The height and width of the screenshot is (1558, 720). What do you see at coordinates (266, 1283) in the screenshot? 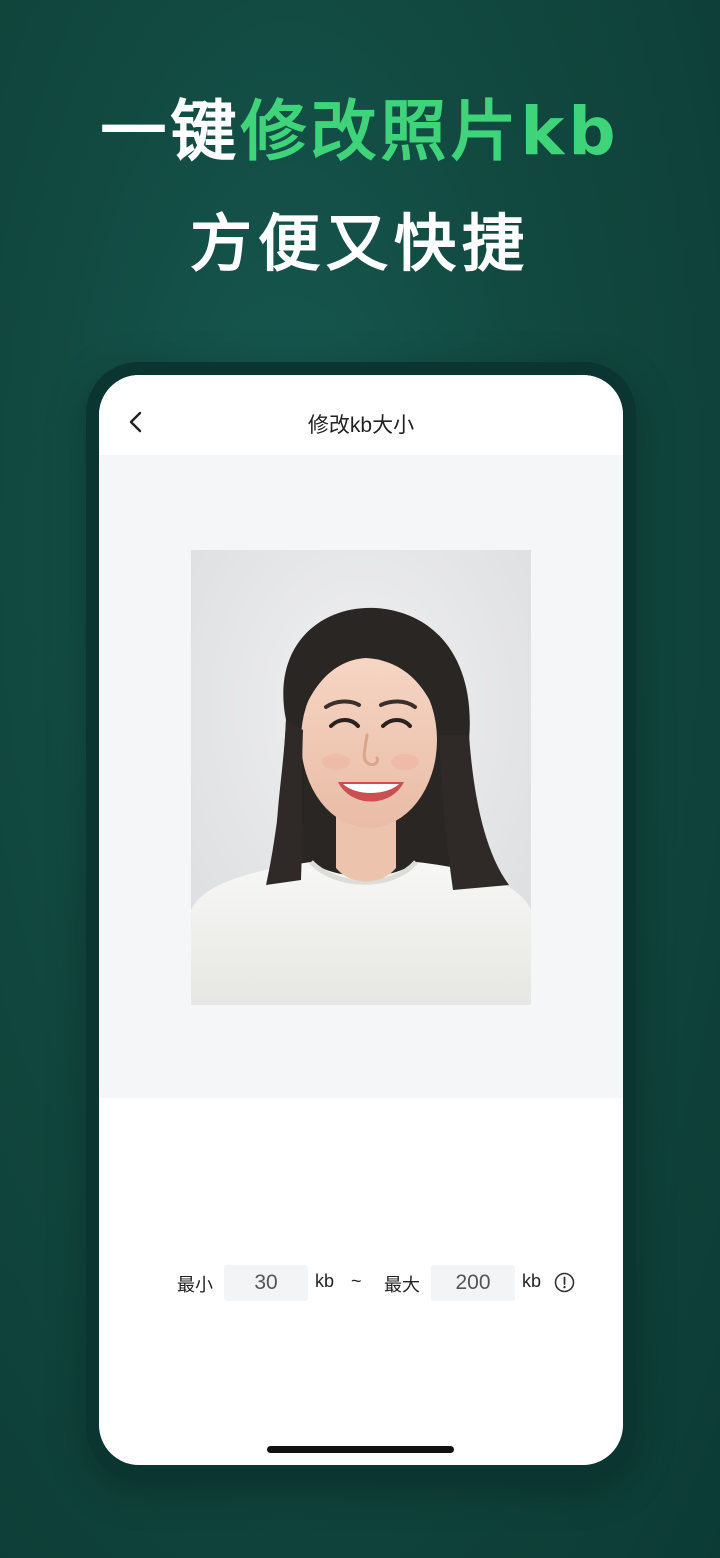
I see `min-size-input` at bounding box center [266, 1283].